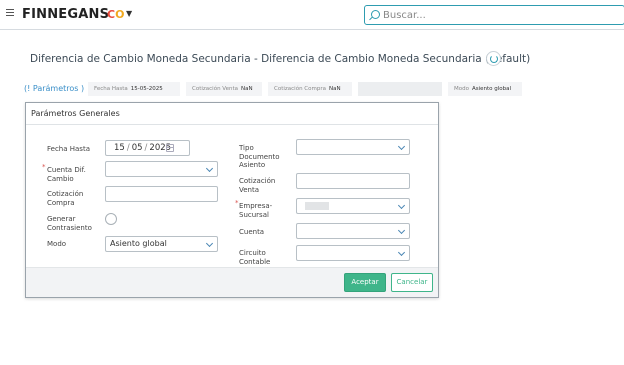  What do you see at coordinates (68, 149) in the screenshot?
I see `fecha-hasta-label: Fecha Hasta` at bounding box center [68, 149].